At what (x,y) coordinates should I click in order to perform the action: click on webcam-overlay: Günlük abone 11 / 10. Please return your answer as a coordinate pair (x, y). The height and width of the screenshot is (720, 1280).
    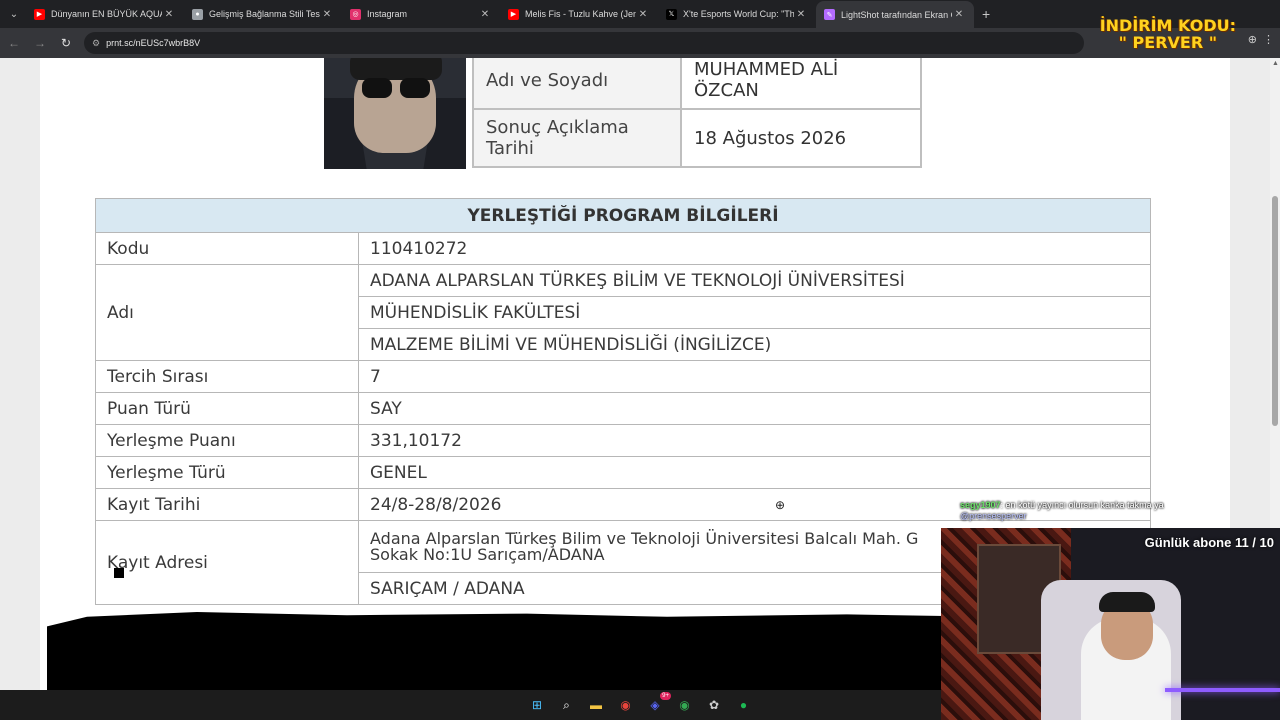
    Looking at the image, I should click on (1110, 624).